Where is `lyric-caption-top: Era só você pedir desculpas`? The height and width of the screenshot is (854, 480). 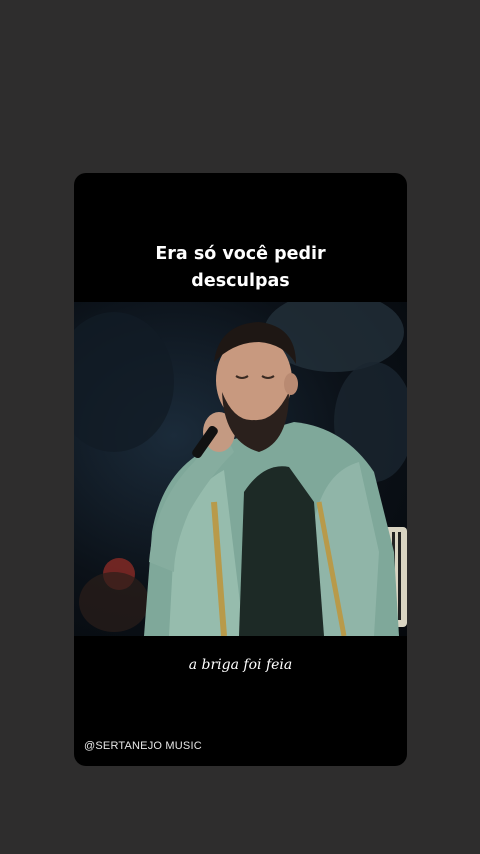 lyric-caption-top: Era só você pedir desculpas is located at coordinates (240, 268).